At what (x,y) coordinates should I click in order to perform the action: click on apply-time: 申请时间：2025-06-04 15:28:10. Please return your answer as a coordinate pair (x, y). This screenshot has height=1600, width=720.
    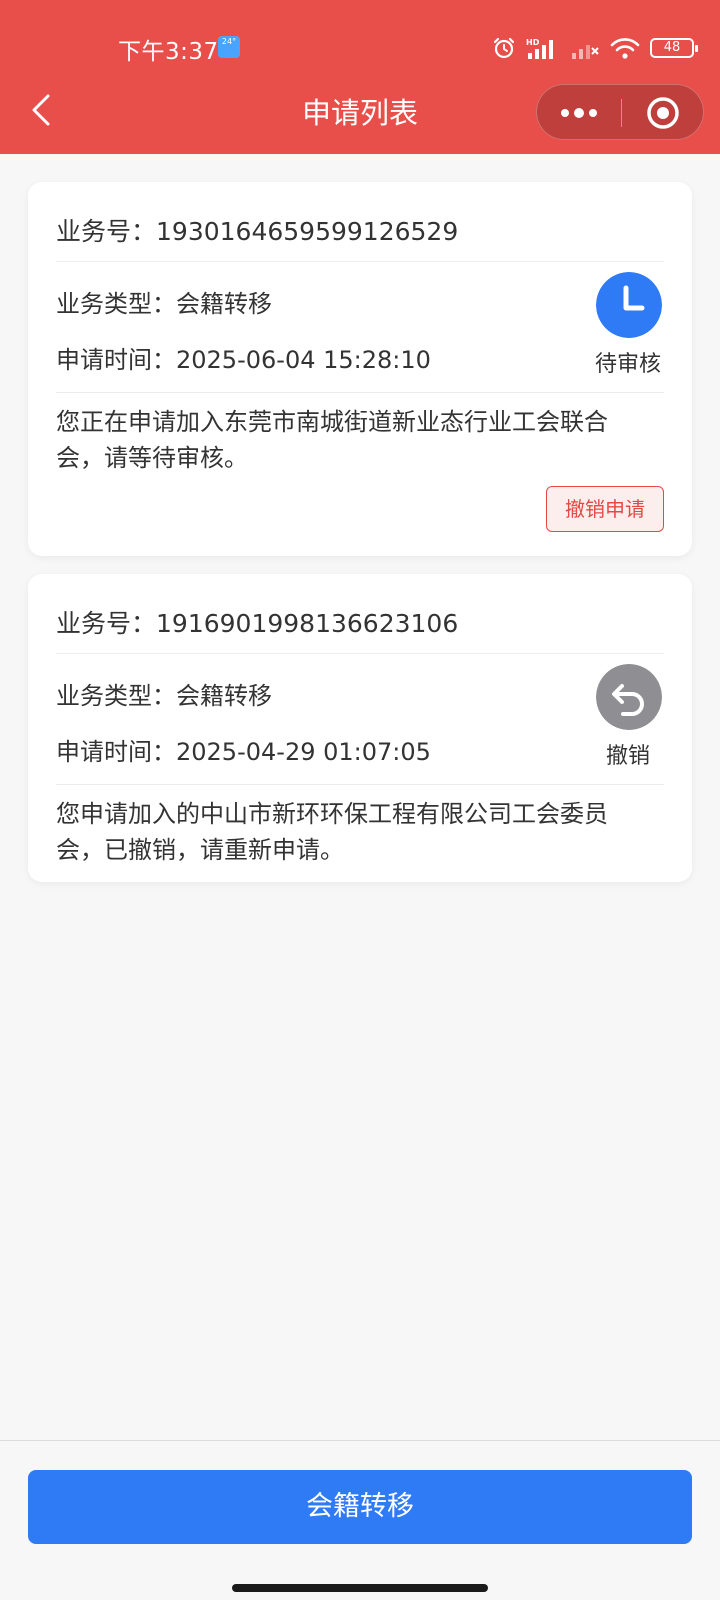
    Looking at the image, I should click on (243, 360).